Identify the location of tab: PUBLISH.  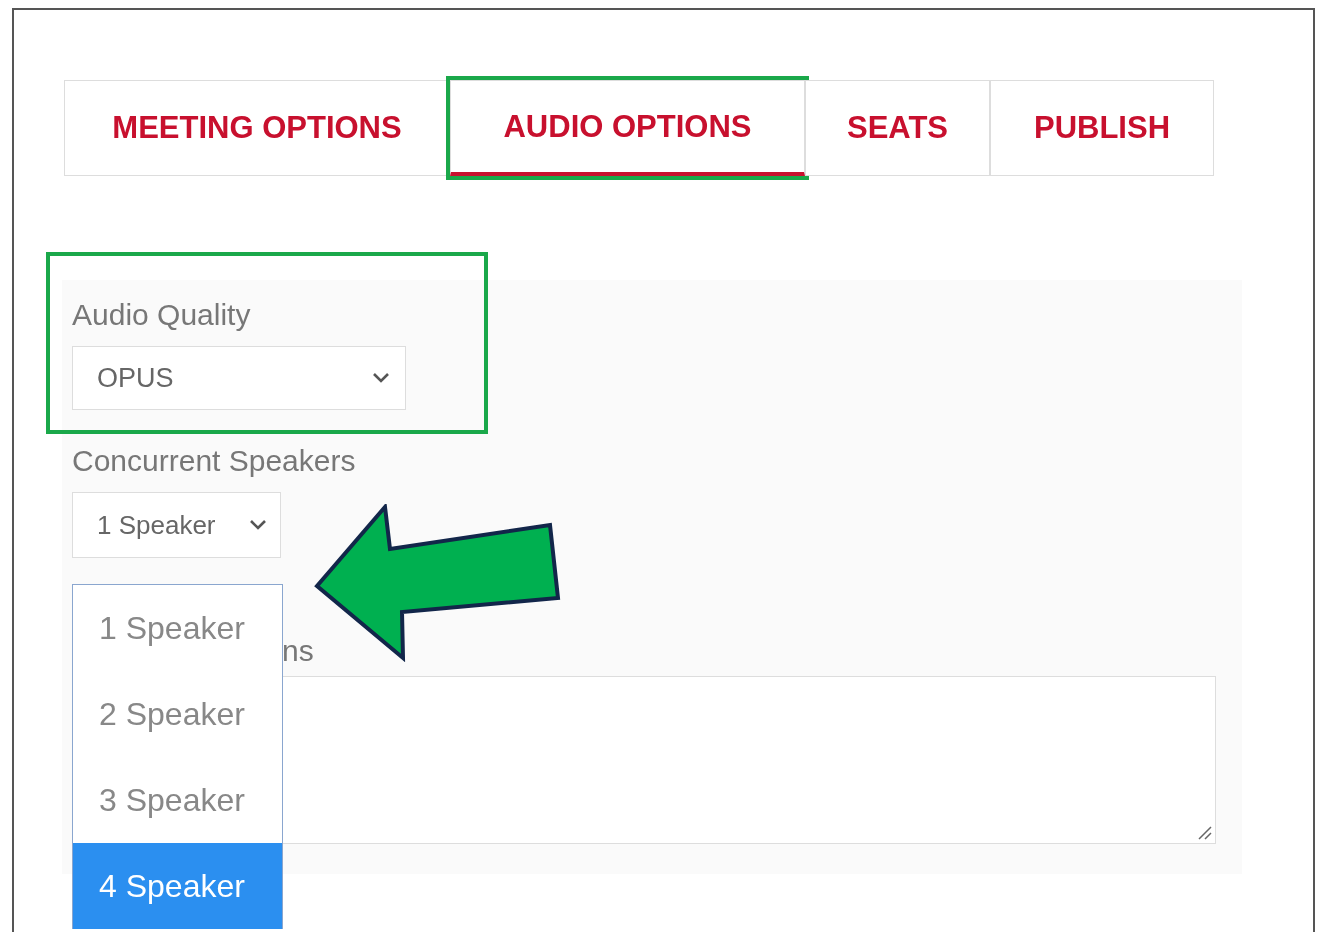
(1102, 128).